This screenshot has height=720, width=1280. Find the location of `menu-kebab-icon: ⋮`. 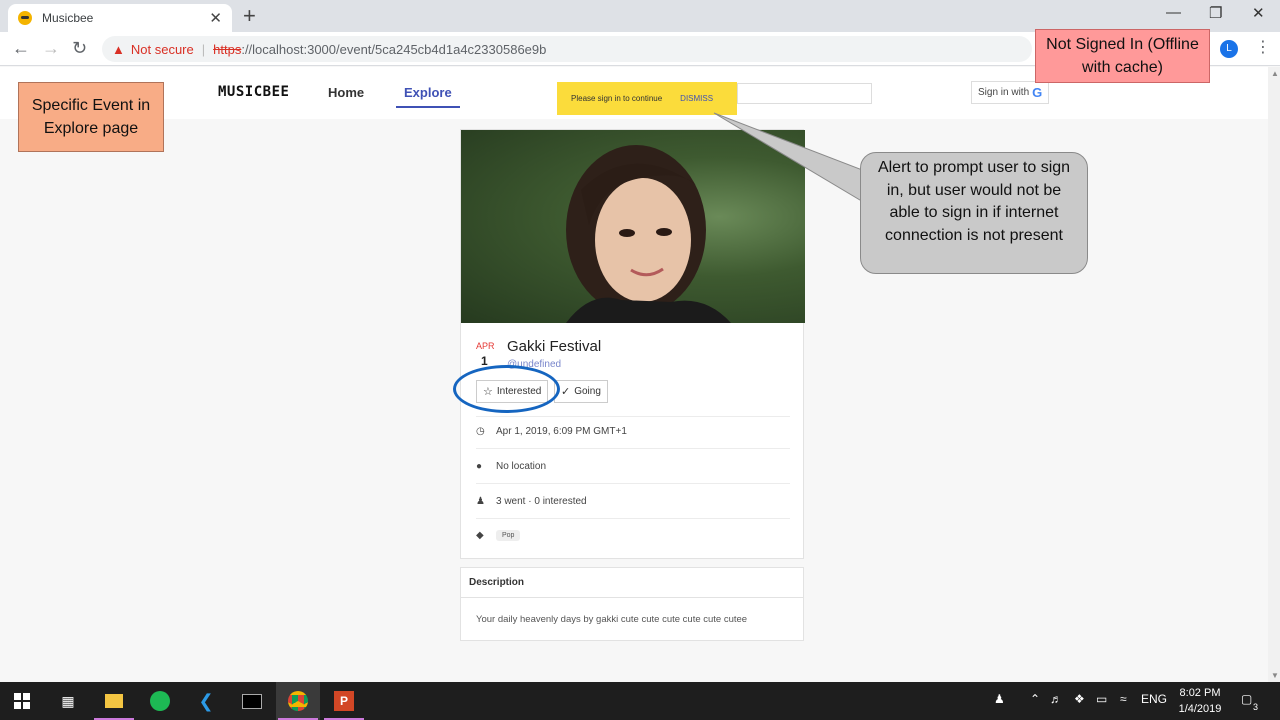

menu-kebab-icon: ⋮ is located at coordinates (1263, 47).